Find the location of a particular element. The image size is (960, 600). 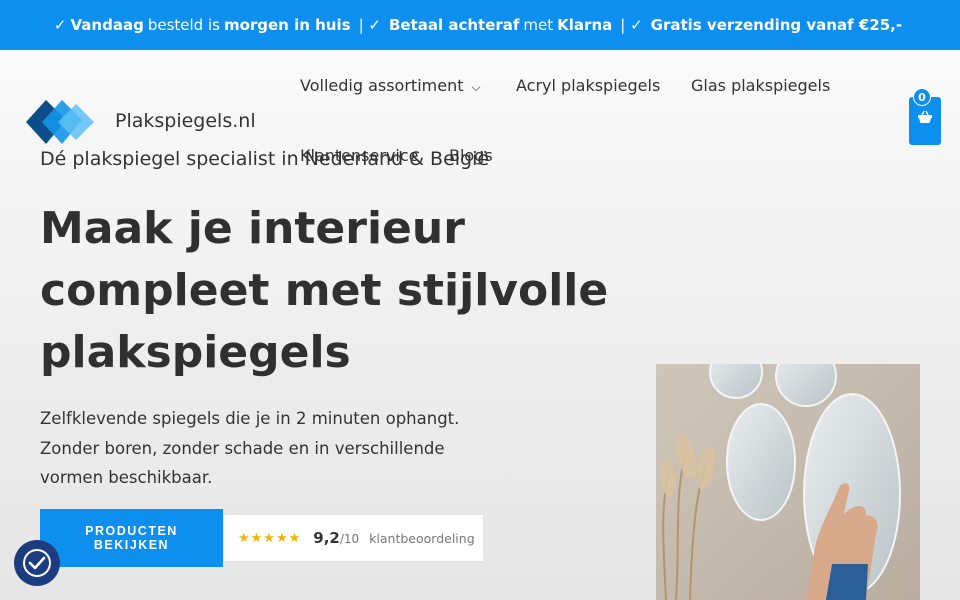

cta-label: BEKIJKEN is located at coordinates (131, 545).